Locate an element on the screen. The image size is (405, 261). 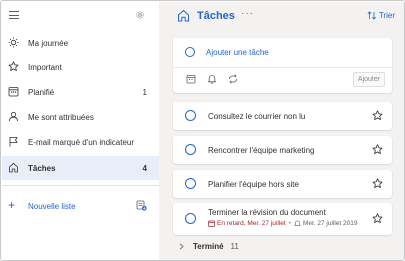
sidebar-item-tasks: Tâches 4 is located at coordinates (80, 168).